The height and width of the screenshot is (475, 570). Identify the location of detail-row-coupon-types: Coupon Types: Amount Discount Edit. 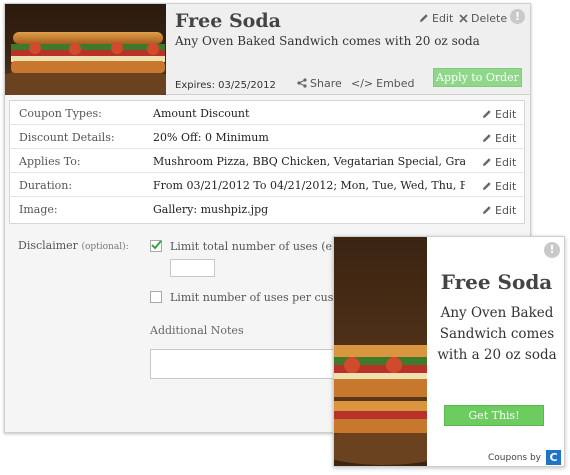
(267, 113).